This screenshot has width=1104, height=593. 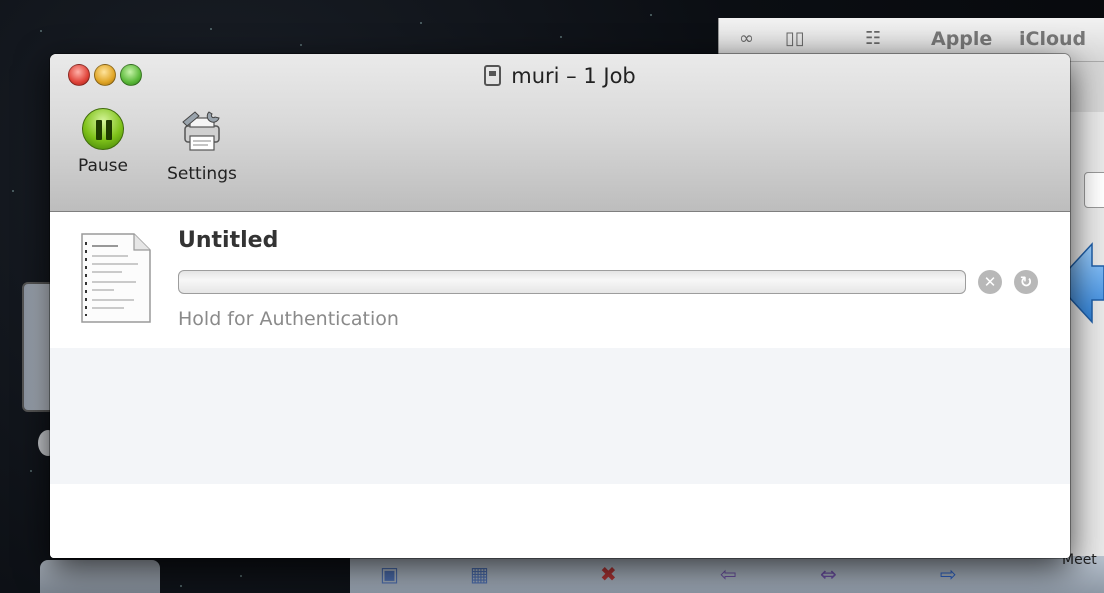 I want to click on settings-button: Settings, so click(x=202, y=146).